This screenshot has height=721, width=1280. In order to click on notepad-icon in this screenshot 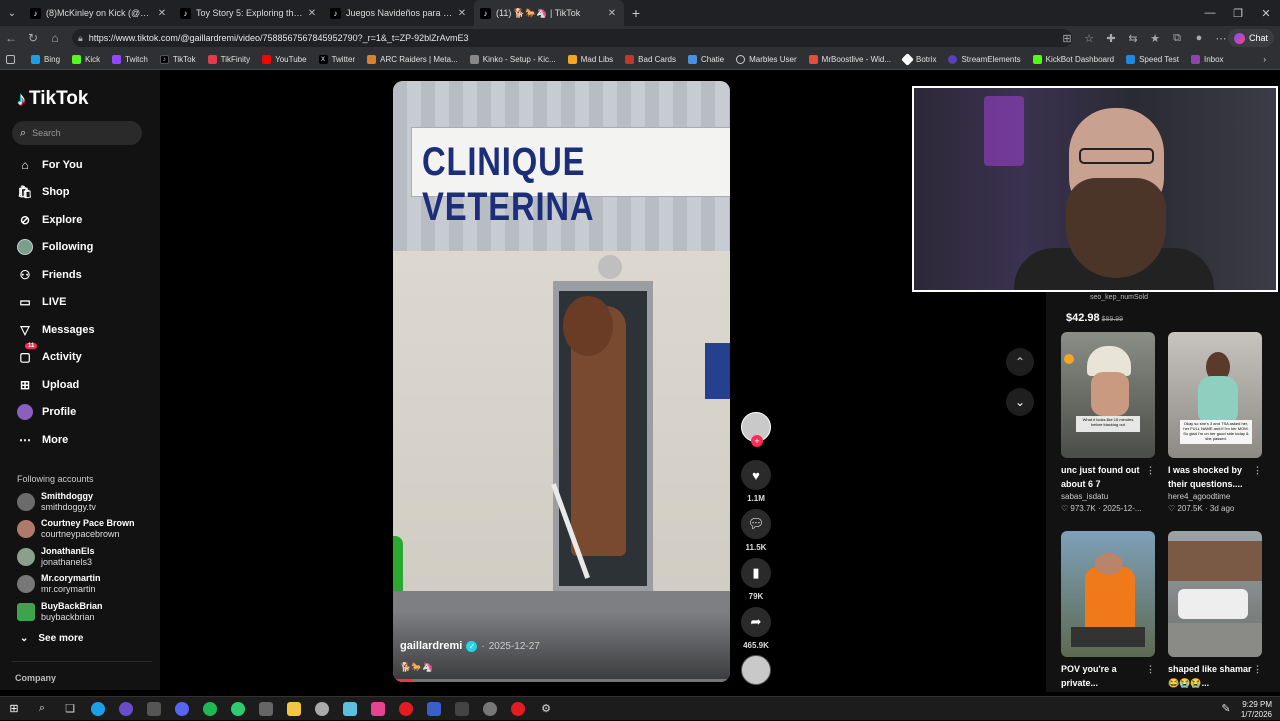, I will do `click(350, 709)`.